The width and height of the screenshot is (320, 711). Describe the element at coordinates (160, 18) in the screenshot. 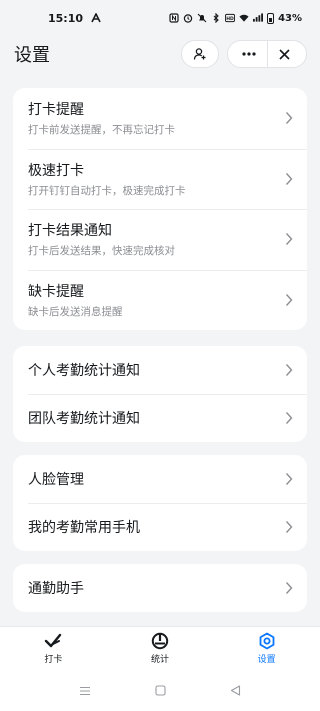

I see `status-bar: 15:10 HD 43%` at that location.